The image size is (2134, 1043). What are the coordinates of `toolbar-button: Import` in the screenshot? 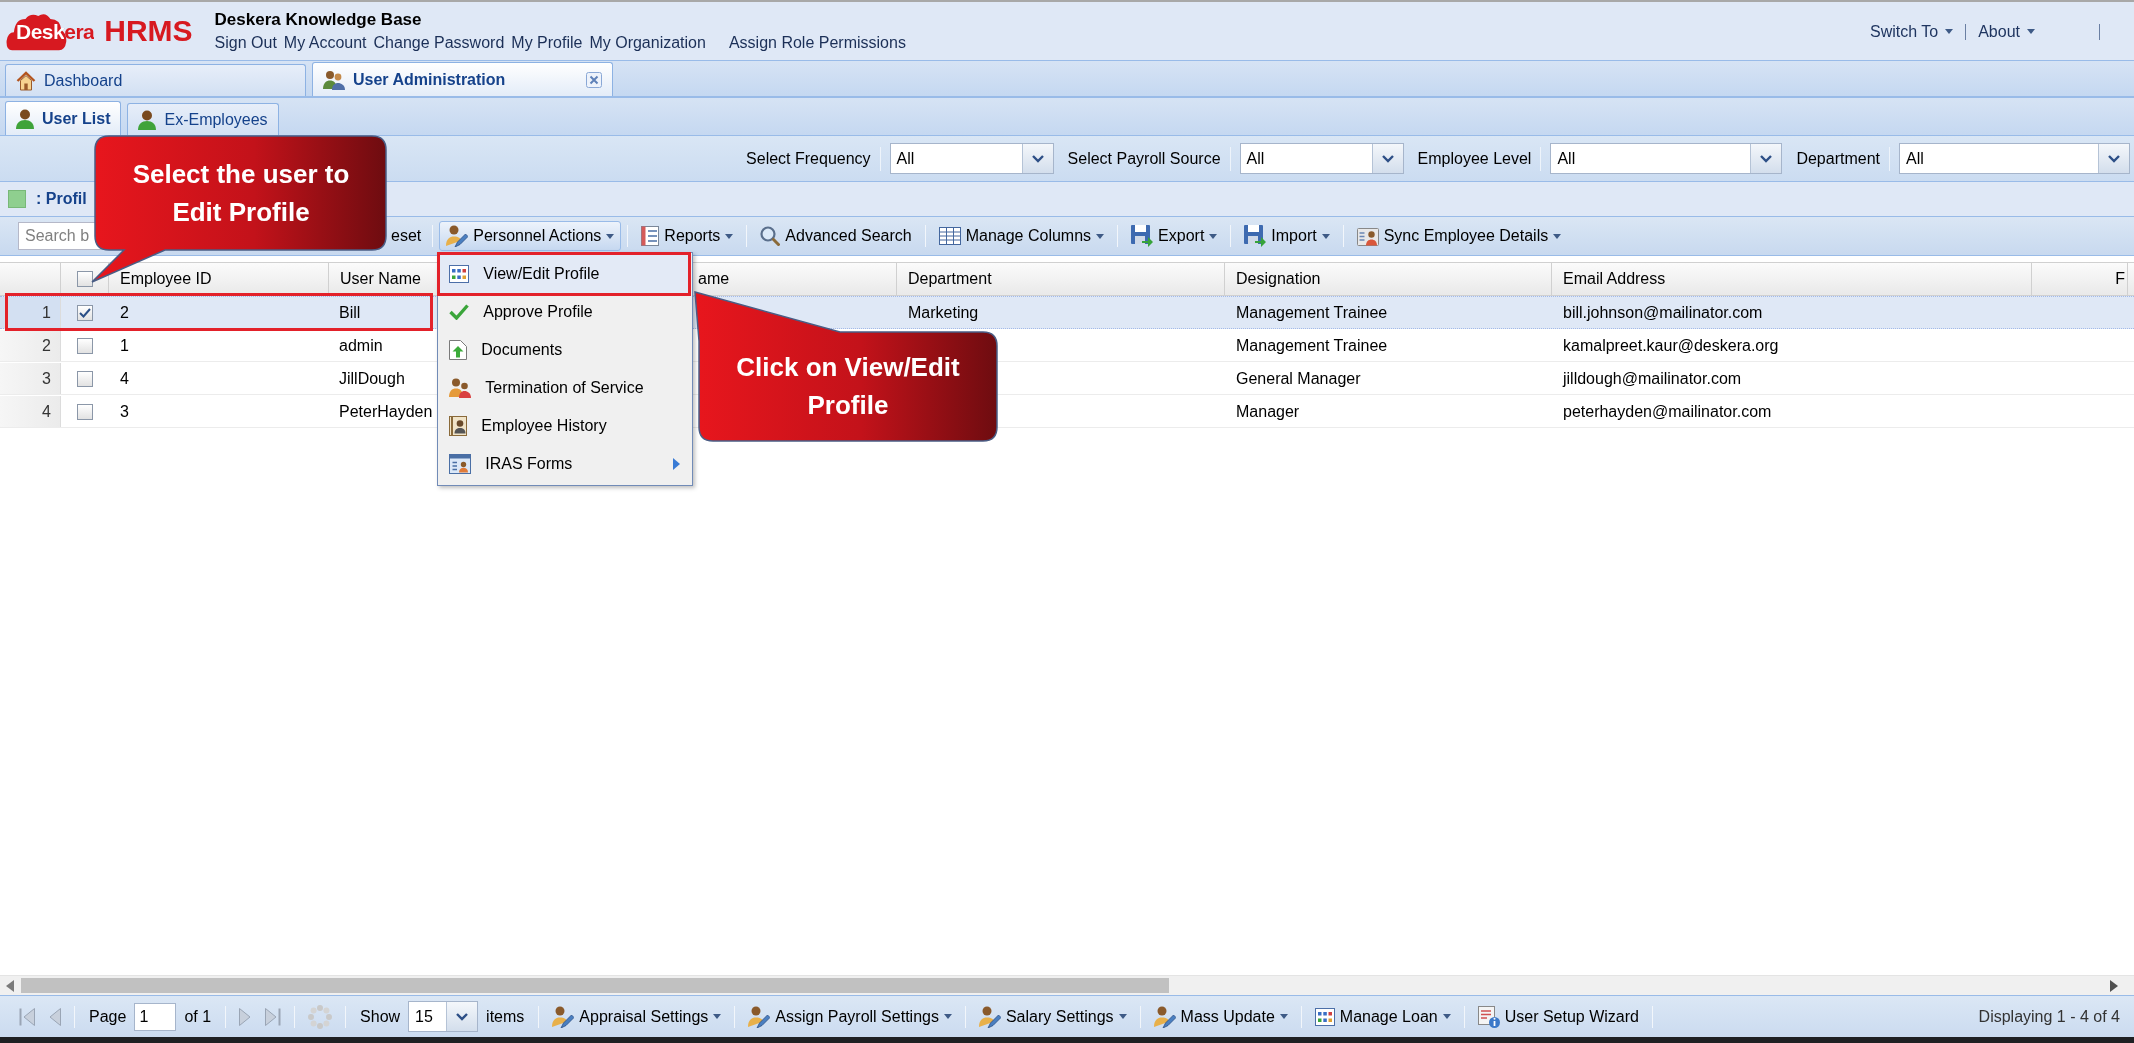 It's located at (1287, 236).